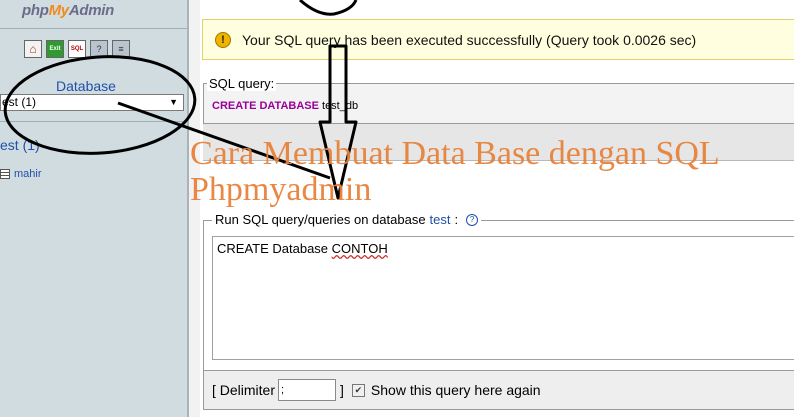 The image size is (794, 417). What do you see at coordinates (223, 39) in the screenshot?
I see `notice-icon: !` at bounding box center [223, 39].